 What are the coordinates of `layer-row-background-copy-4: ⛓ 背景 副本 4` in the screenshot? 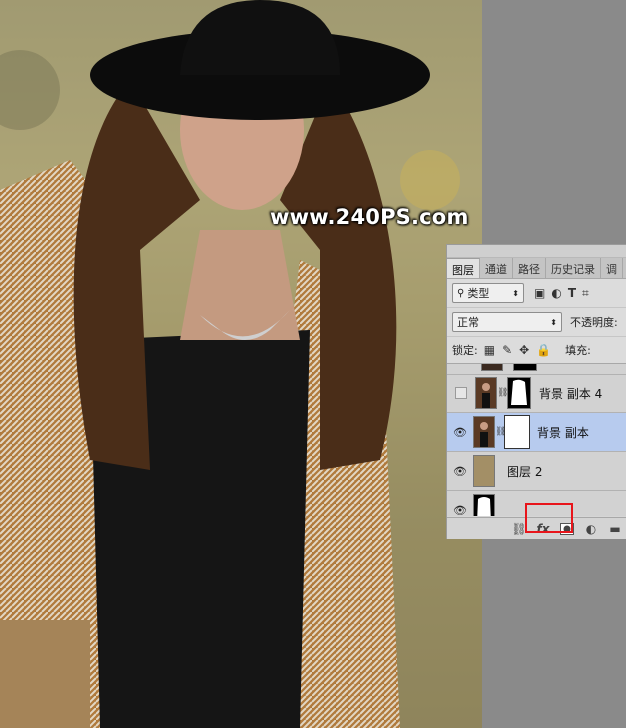 It's located at (536, 393).